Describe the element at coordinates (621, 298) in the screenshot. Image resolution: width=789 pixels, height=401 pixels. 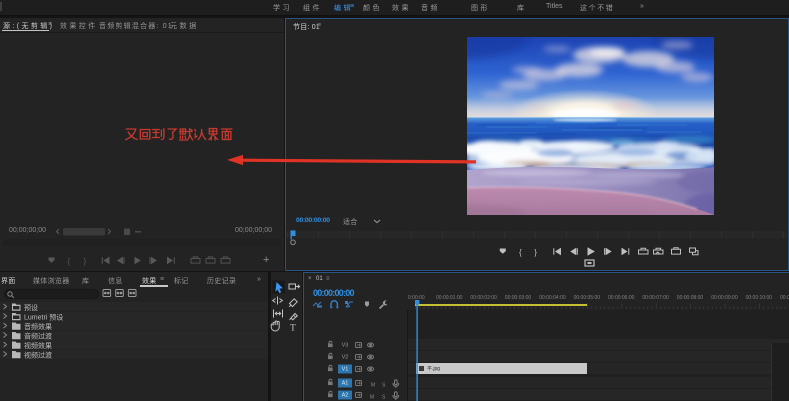
I see `svg-text: 00:00:06:00` at that location.